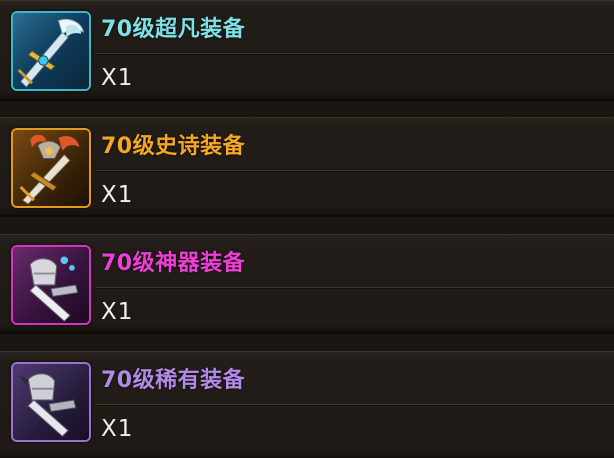  Describe the element at coordinates (173, 29) in the screenshot. I see `item-name: 70级超凡装备` at that location.